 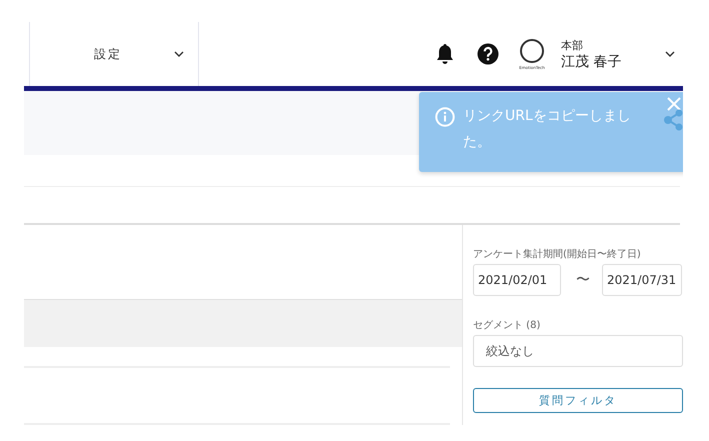 I want to click on period-label: アンケート集計期間(開始日〜終了日), so click(x=557, y=254).